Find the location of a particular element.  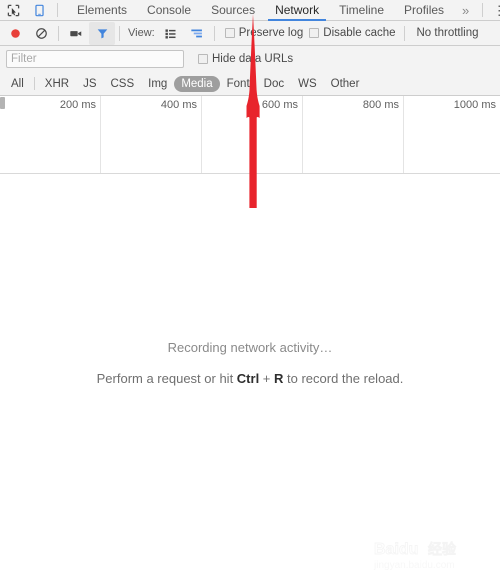

funnel-icon is located at coordinates (102, 33).